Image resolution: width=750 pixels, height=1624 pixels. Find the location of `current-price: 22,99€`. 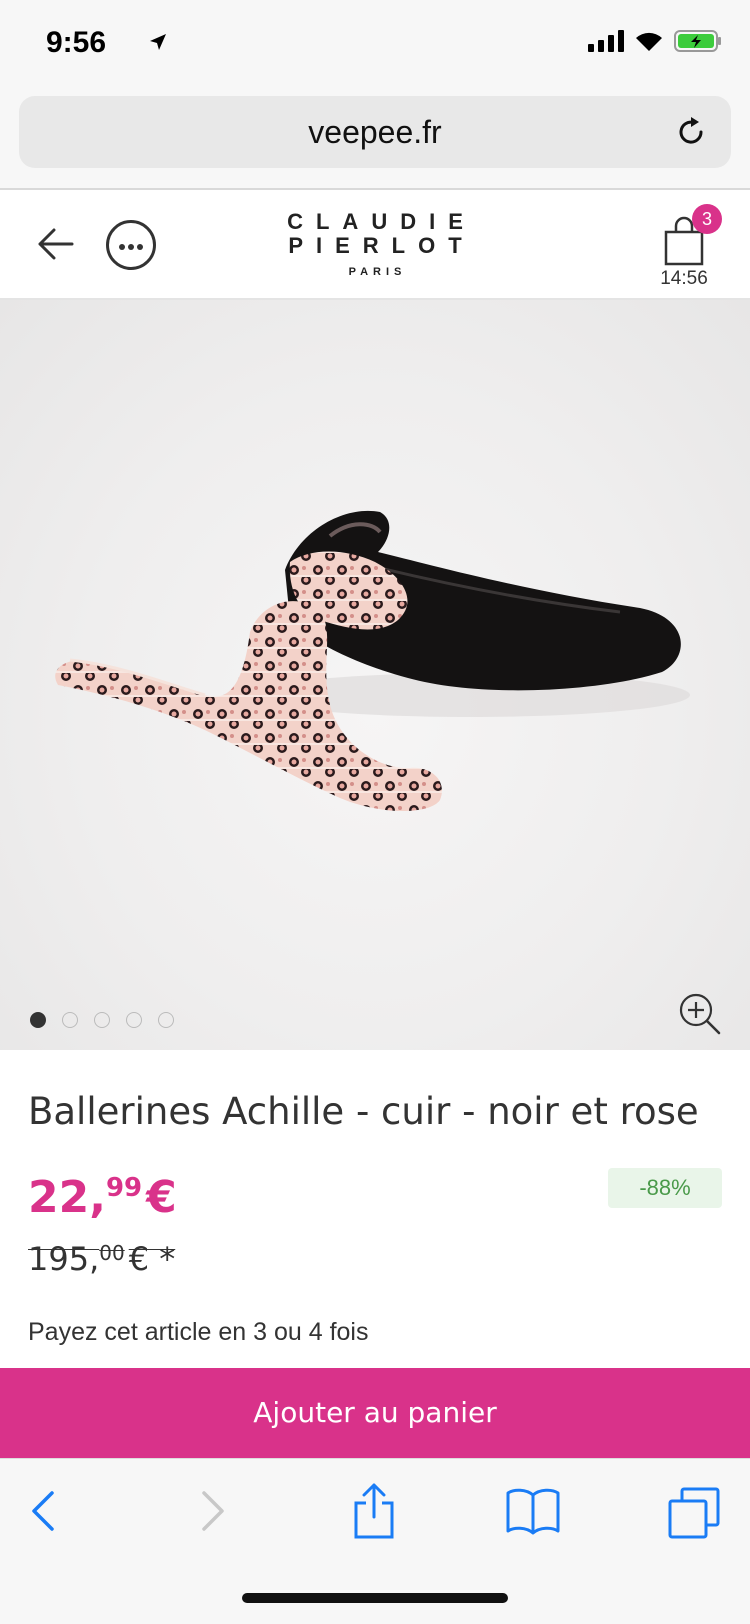

current-price: 22,99€ is located at coordinates (102, 1197).